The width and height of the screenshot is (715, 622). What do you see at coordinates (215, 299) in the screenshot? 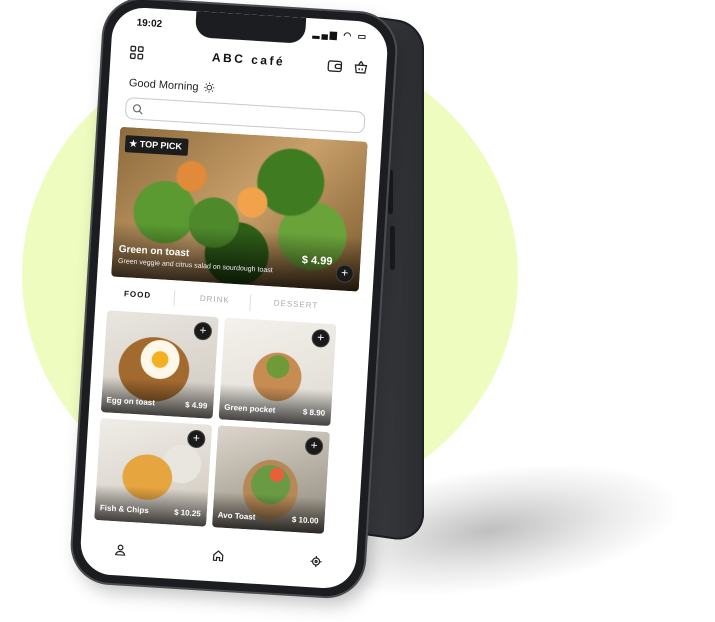
I see `tab-drink: DRINK` at bounding box center [215, 299].